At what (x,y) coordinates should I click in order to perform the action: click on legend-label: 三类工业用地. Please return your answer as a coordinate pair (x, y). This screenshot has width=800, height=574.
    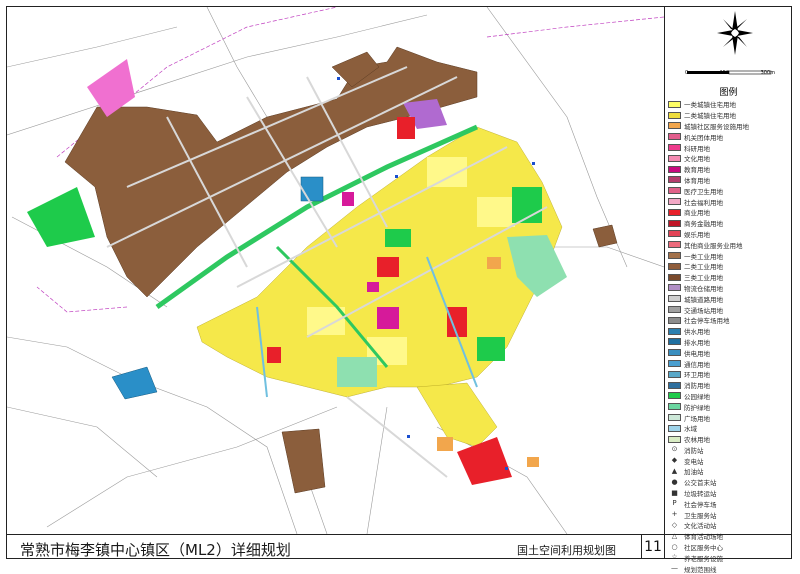
    Looking at the image, I should click on (703, 278).